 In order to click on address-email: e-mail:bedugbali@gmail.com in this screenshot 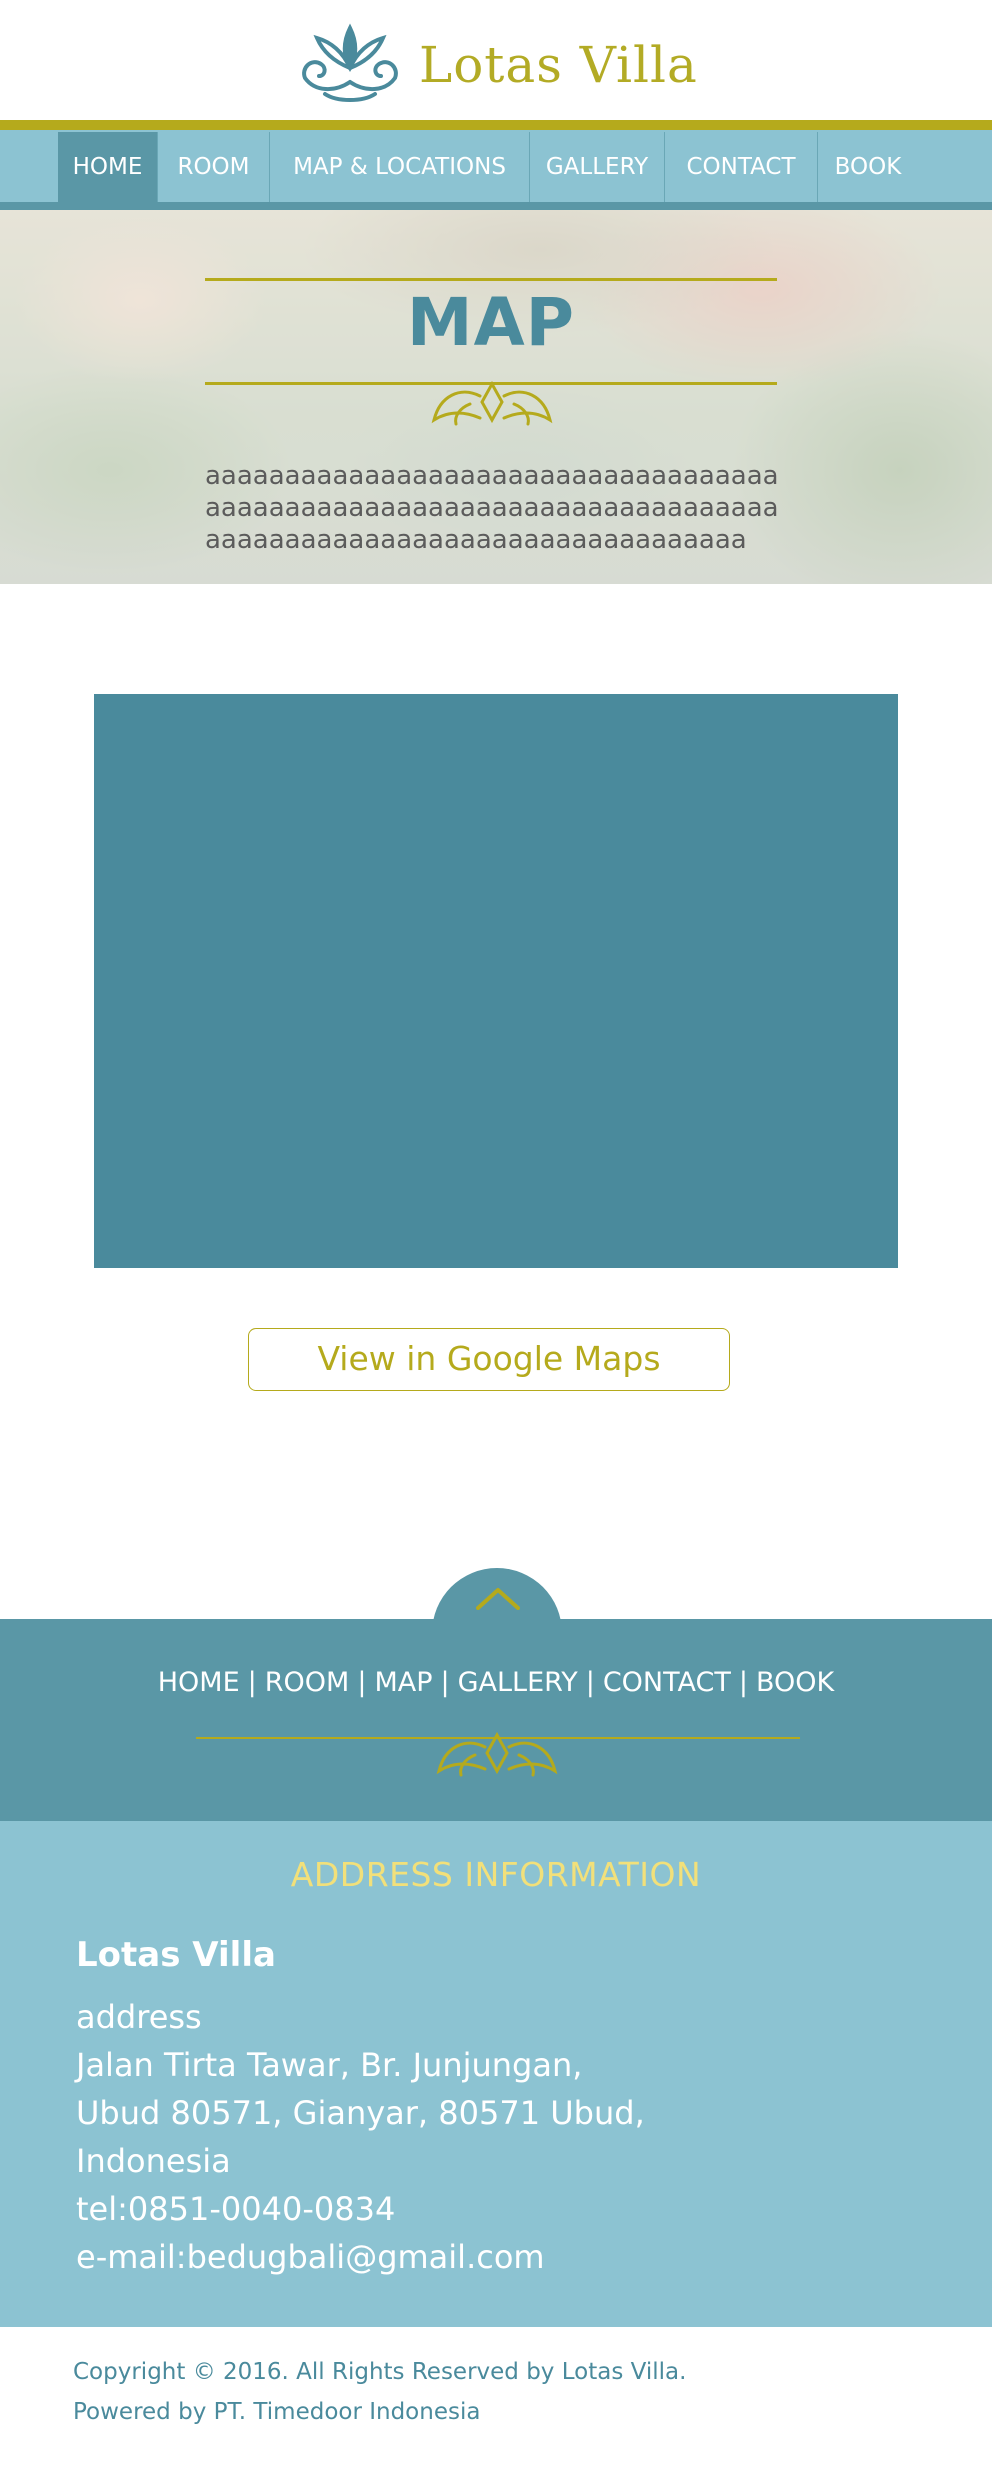, I will do `click(426, 2257)`.